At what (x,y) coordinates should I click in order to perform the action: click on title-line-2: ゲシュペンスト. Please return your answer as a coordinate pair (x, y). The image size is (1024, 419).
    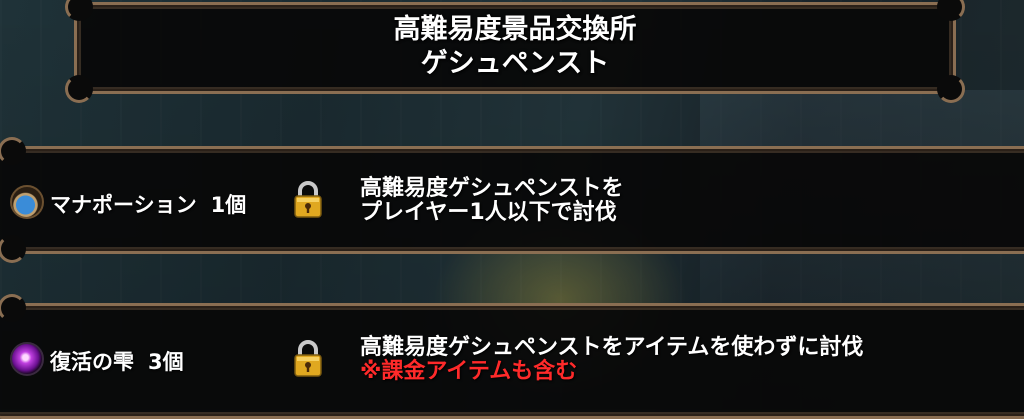
    Looking at the image, I should click on (515, 63).